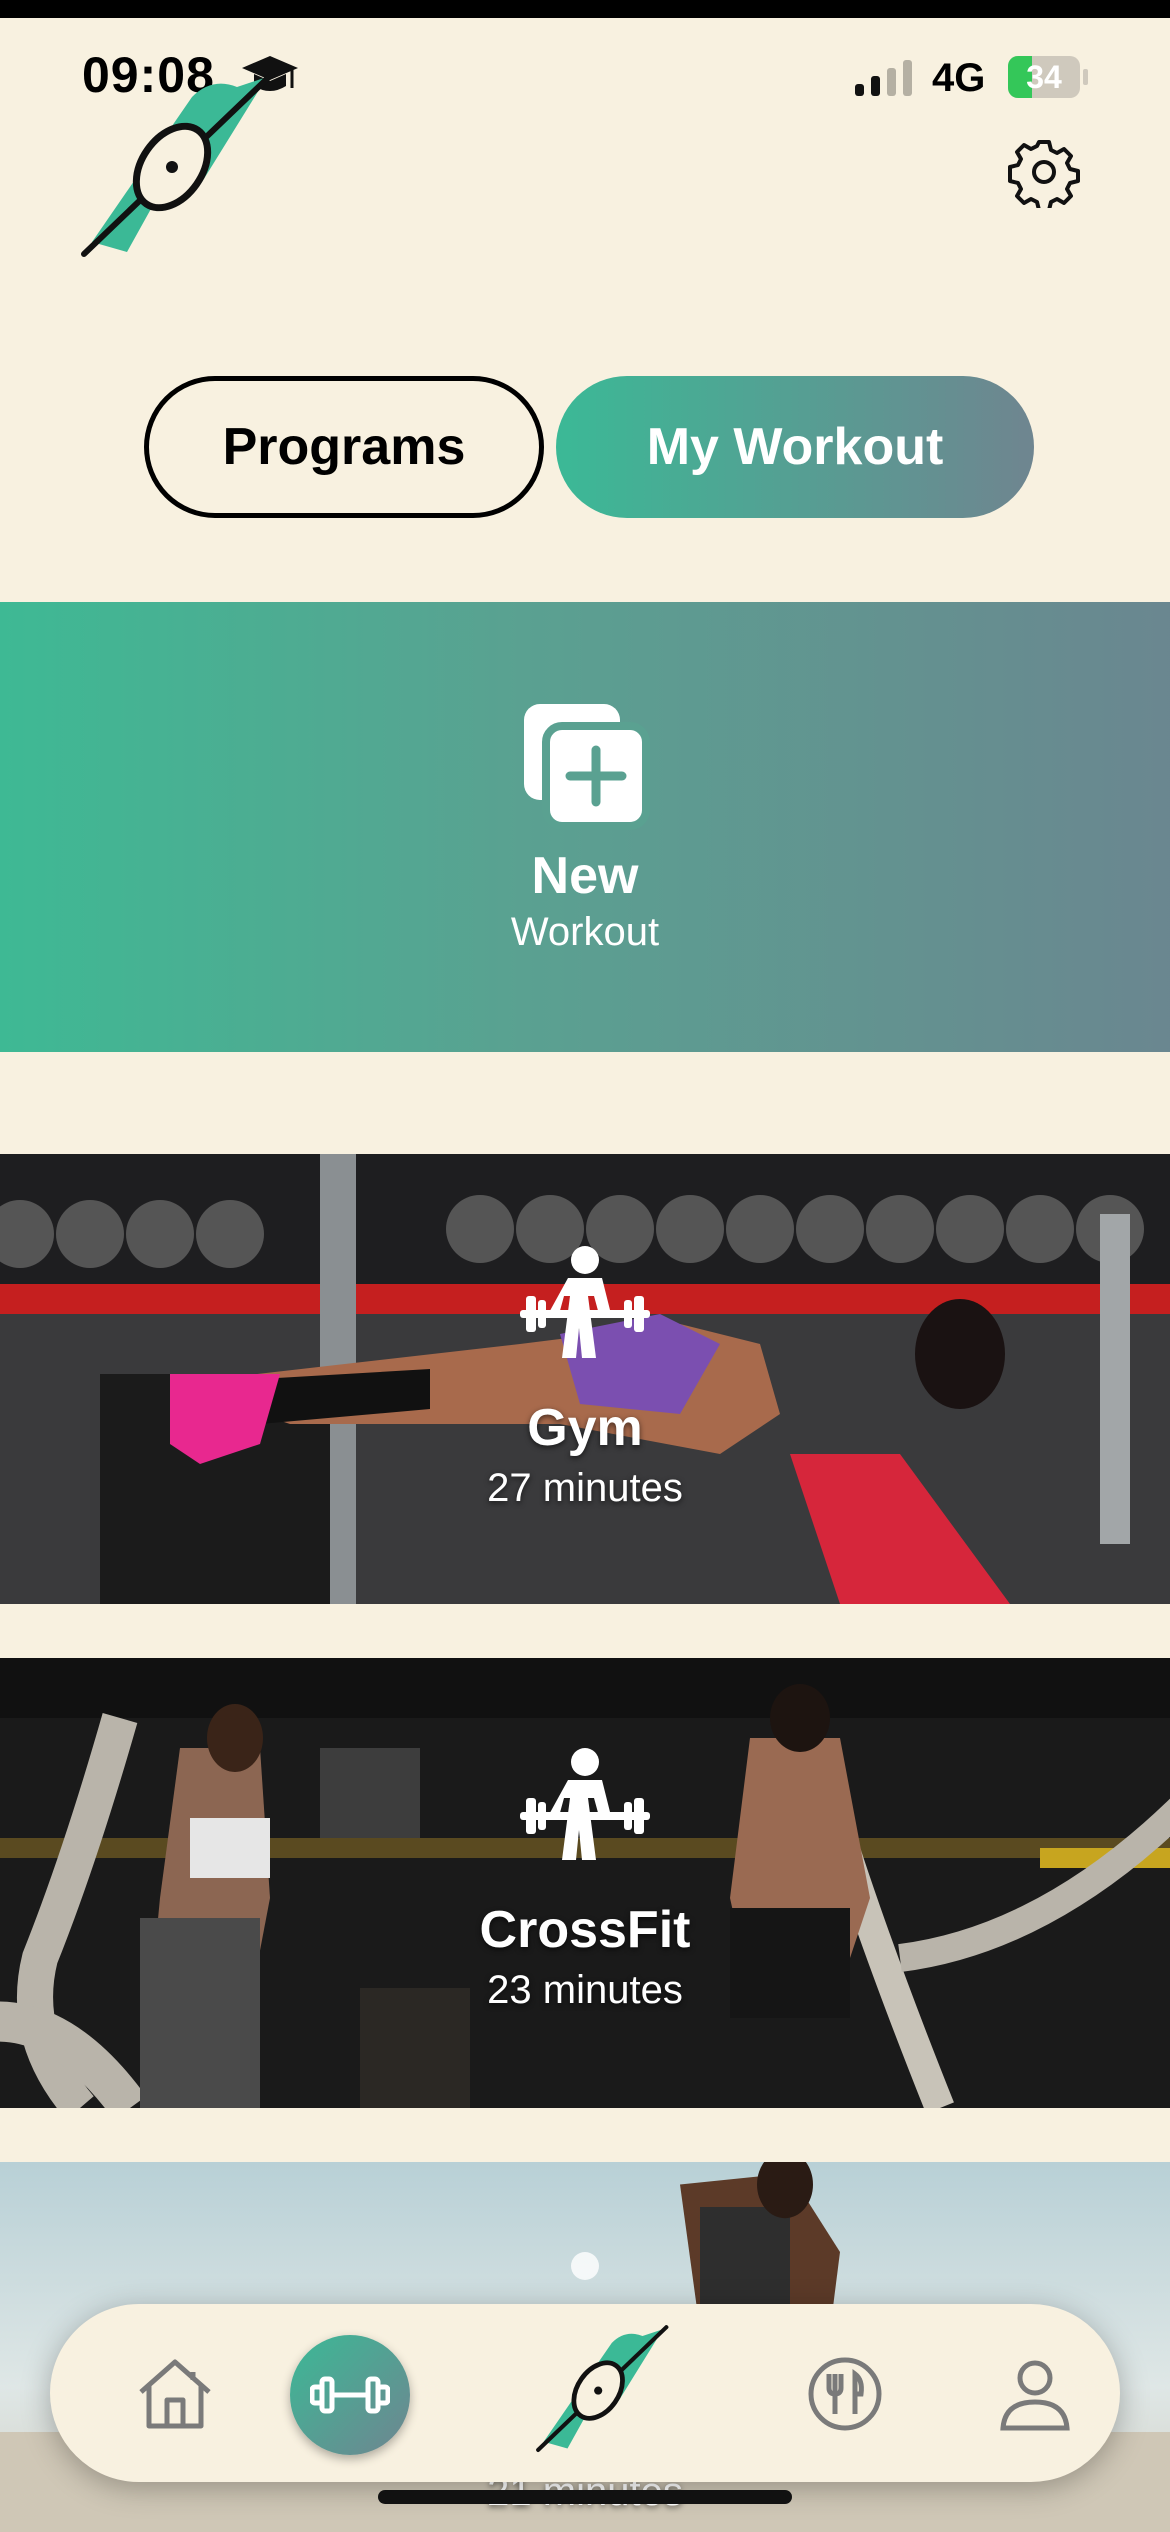 This screenshot has height=2532, width=1170. I want to click on workout-card-crossfit-title: CrossFit, so click(585, 1930).